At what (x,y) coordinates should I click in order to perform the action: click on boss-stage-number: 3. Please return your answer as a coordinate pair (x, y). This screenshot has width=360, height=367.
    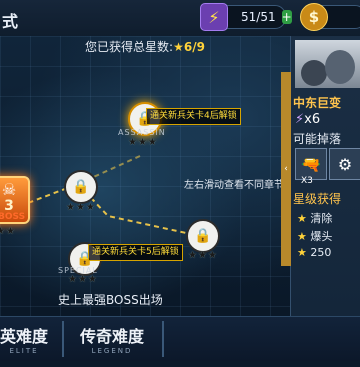
    Looking at the image, I should click on (9, 206).